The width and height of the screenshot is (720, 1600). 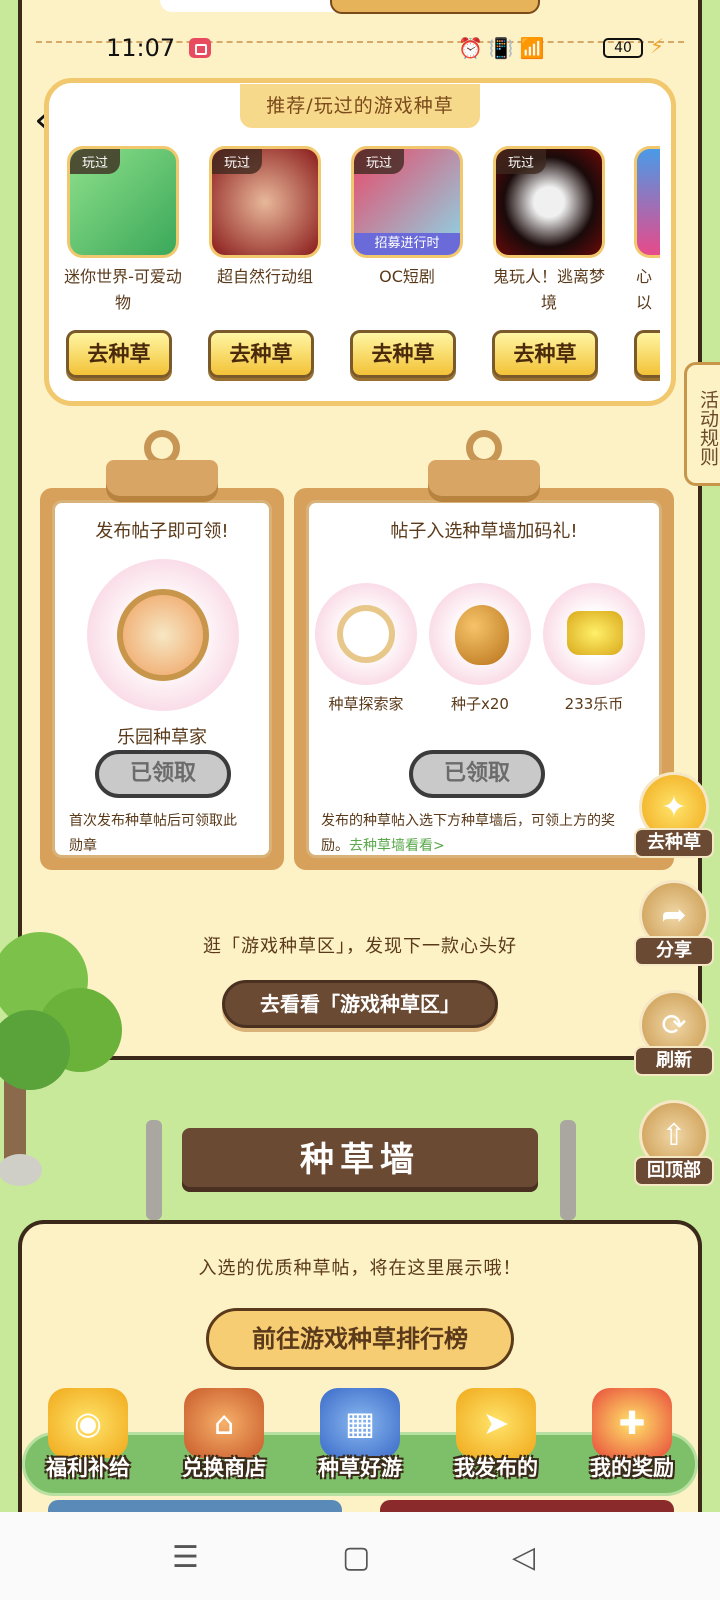 What do you see at coordinates (397, 846) in the screenshot?
I see `wall-link: 去种草墙看看>` at bounding box center [397, 846].